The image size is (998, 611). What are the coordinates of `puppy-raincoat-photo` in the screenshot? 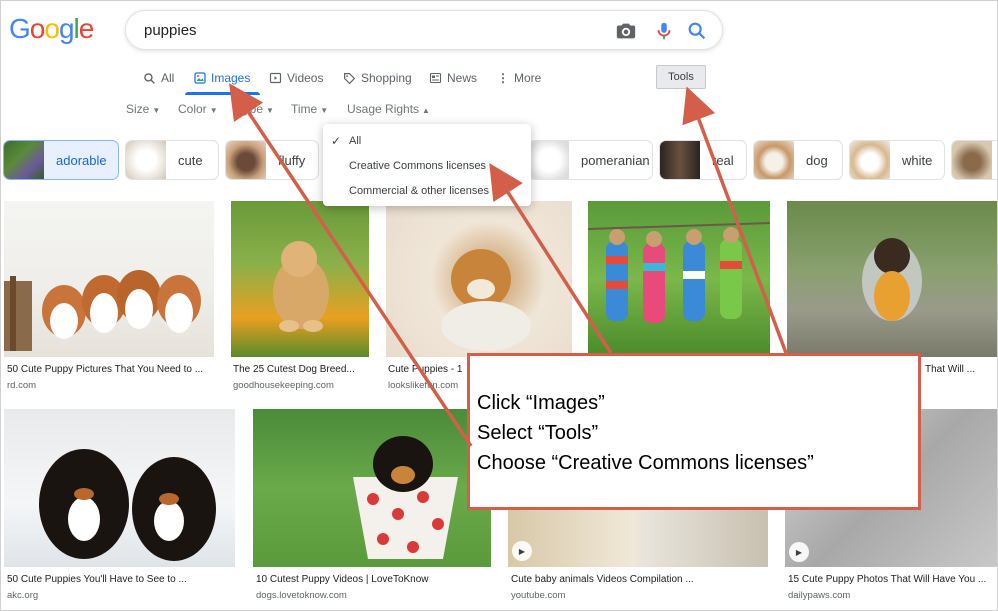 It's located at (892, 279).